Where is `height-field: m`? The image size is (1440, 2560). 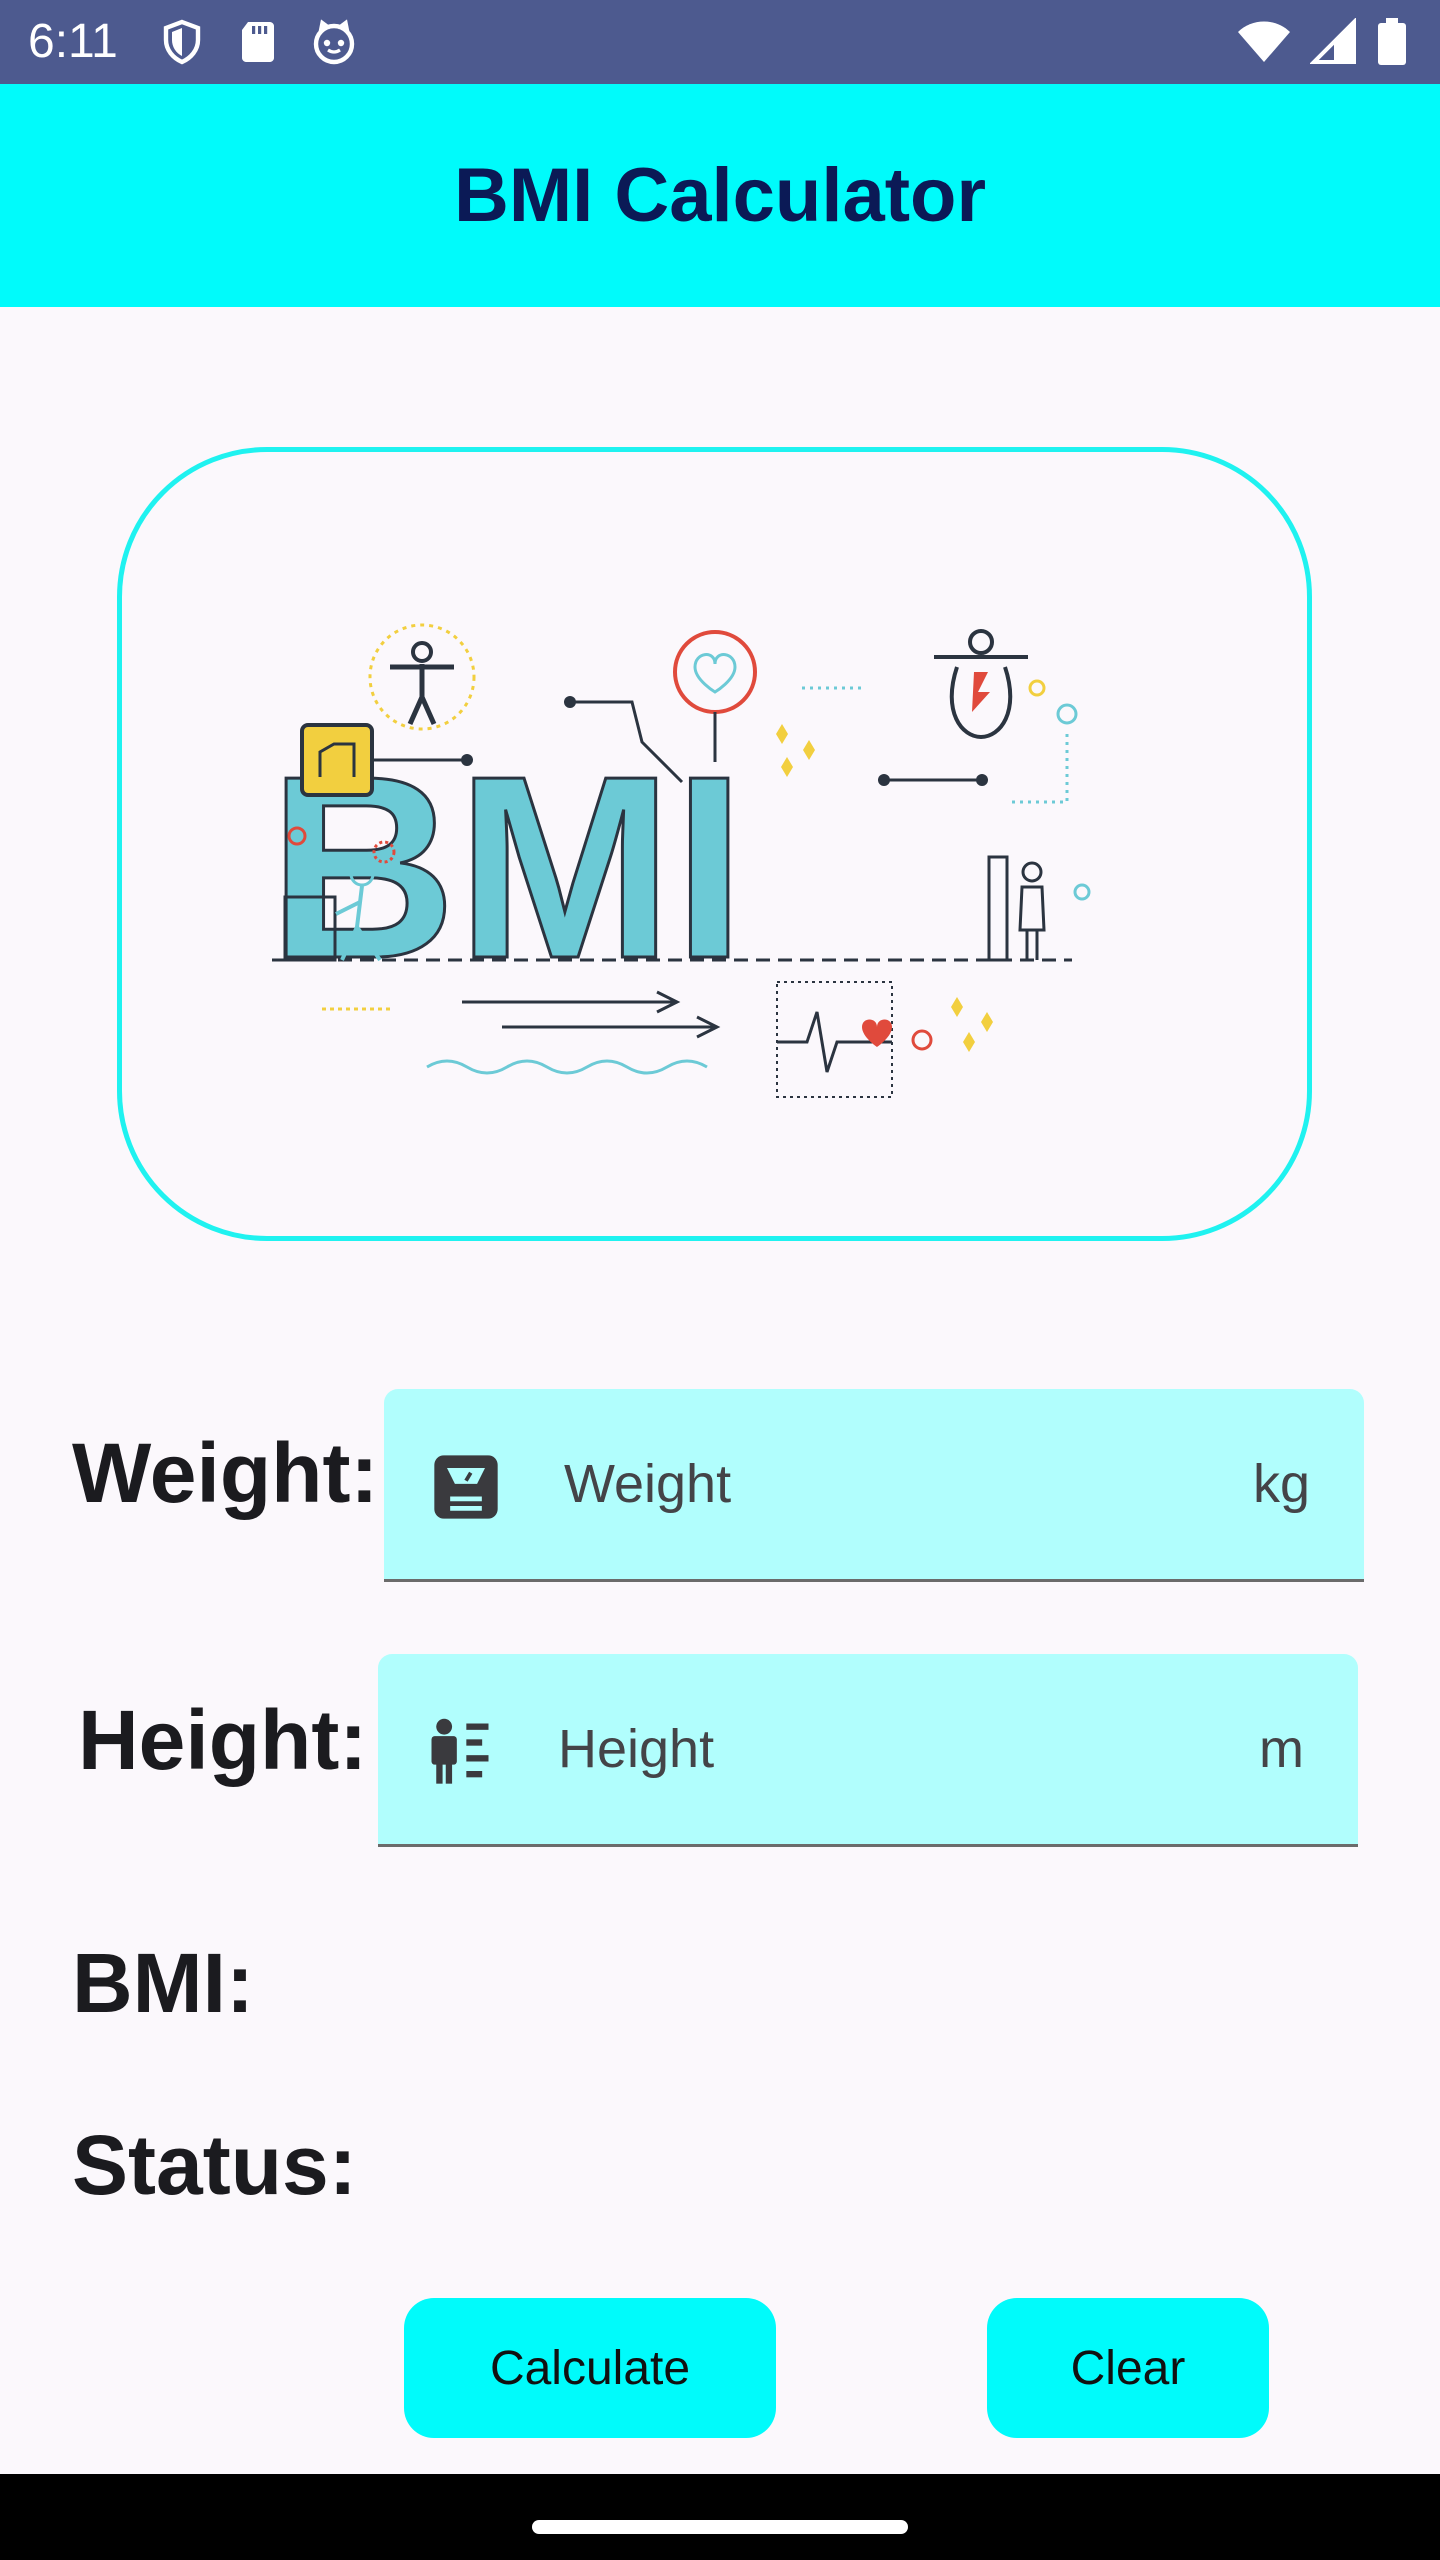
height-field: m is located at coordinates (868, 1750).